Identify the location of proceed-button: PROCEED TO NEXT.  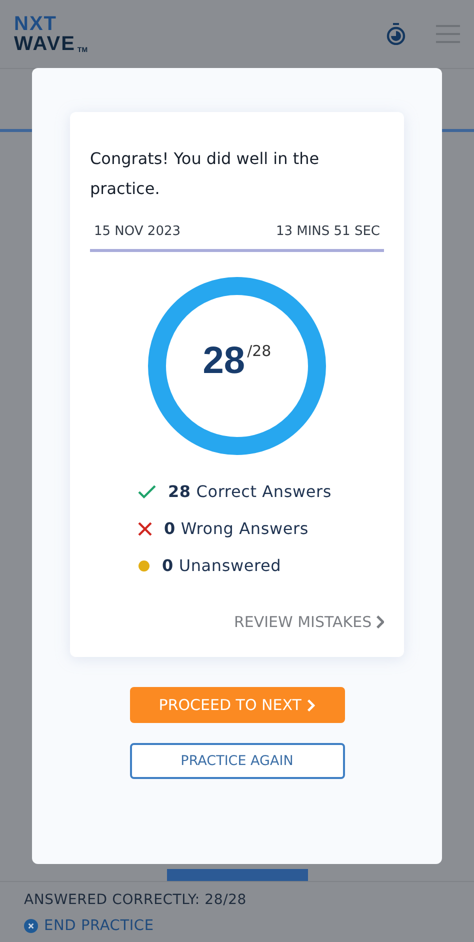
(237, 705).